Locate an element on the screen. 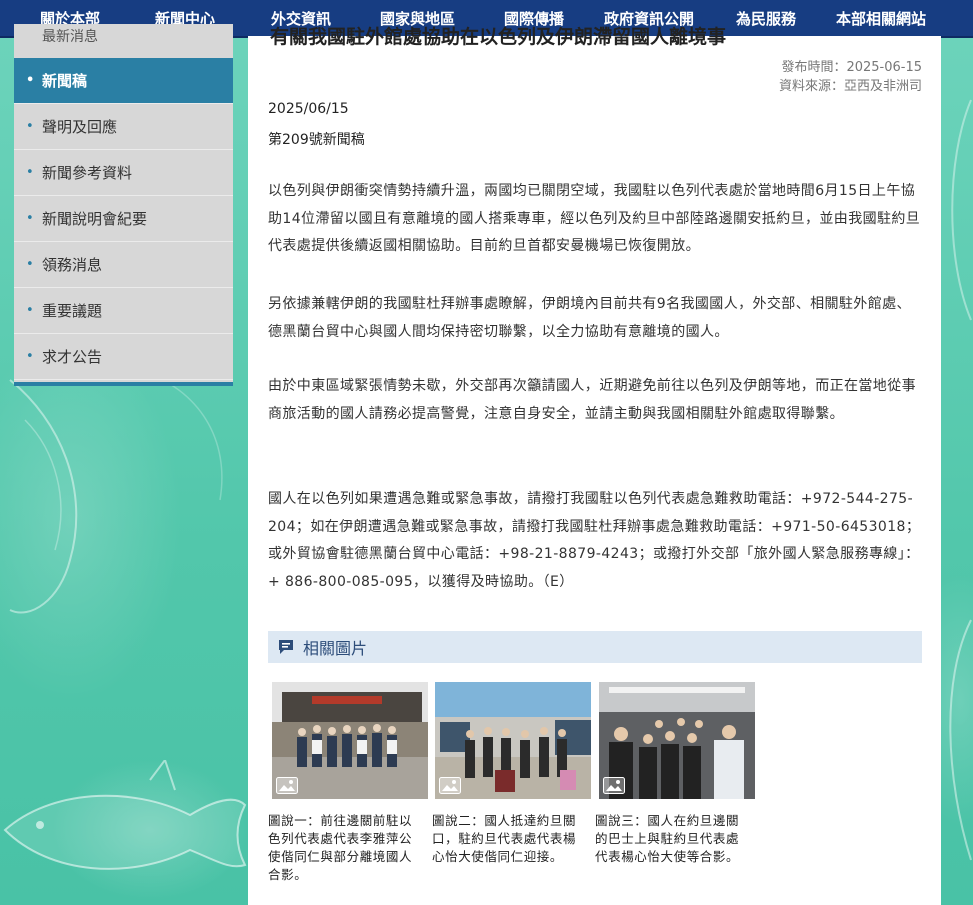 The image size is (973, 905). sidebar-item-label: 新聞稿 is located at coordinates (65, 81).